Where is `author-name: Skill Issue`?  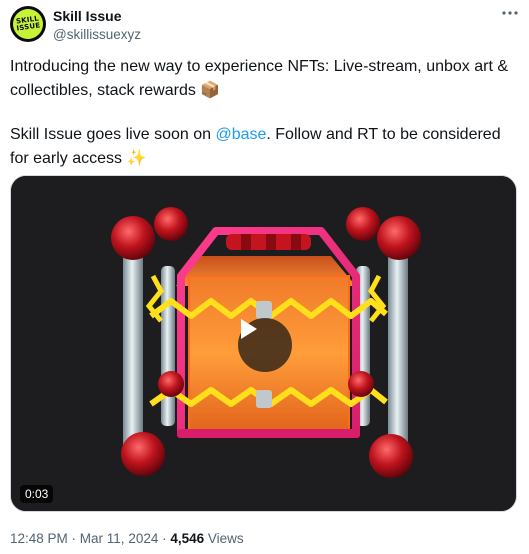 author-name: Skill Issue is located at coordinates (87, 16).